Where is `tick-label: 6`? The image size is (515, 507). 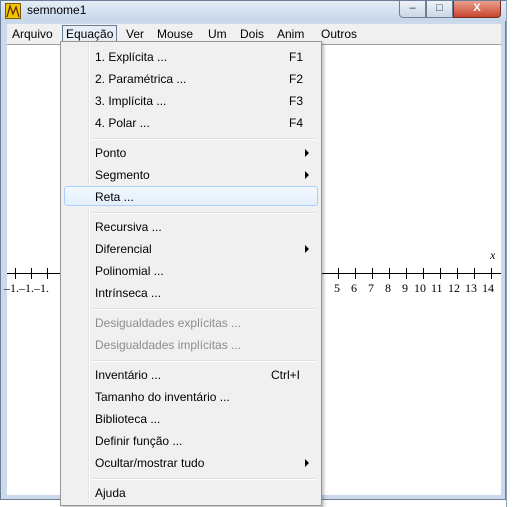 tick-label: 6 is located at coordinates (354, 288).